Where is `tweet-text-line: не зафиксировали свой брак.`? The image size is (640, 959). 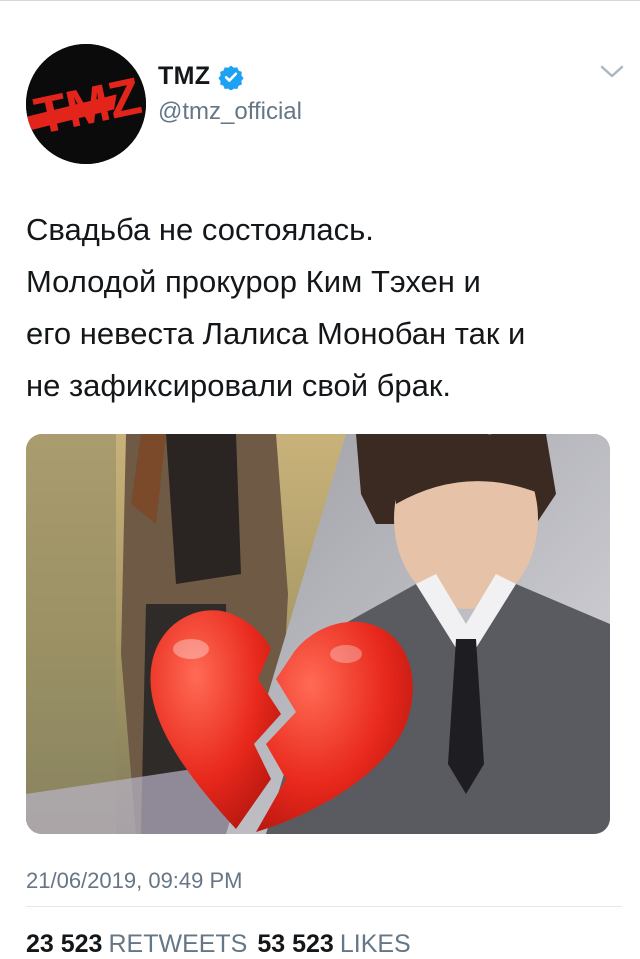
tweet-text-line: не зафиксировали свой брак. is located at coordinates (239, 385).